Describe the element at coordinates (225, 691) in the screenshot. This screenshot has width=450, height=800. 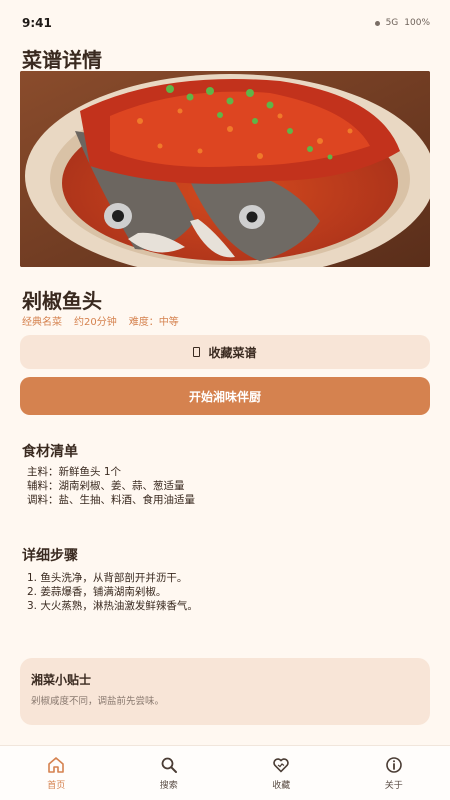
I see `tip-card: 湘菜小贴士 剁椒咸度不同，调盐前先尝味。` at that location.